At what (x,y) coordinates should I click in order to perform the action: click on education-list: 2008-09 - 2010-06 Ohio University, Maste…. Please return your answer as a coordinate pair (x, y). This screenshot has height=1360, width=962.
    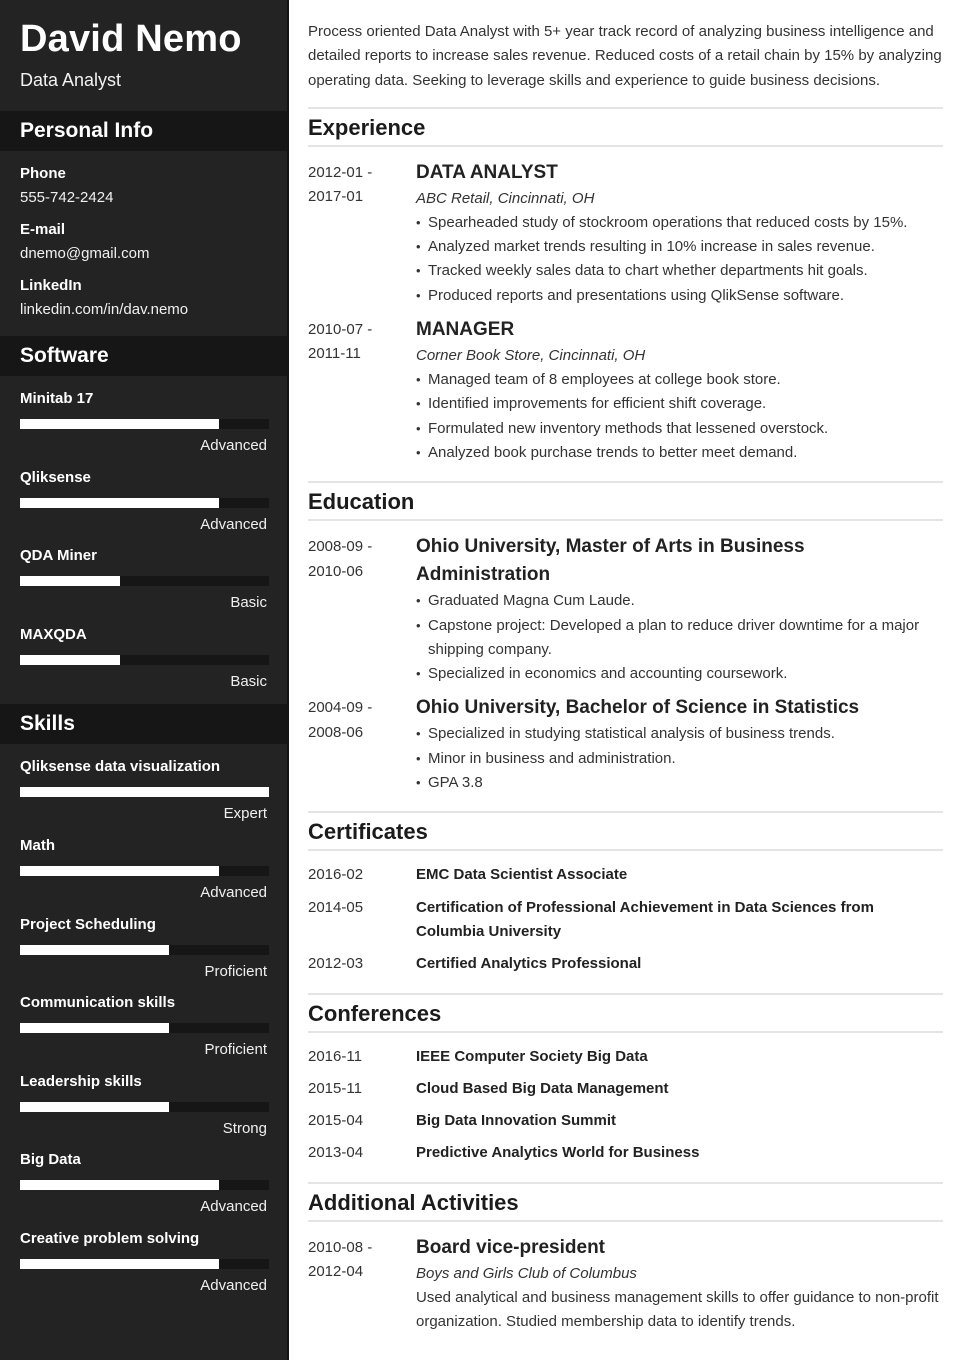
    Looking at the image, I should click on (625, 666).